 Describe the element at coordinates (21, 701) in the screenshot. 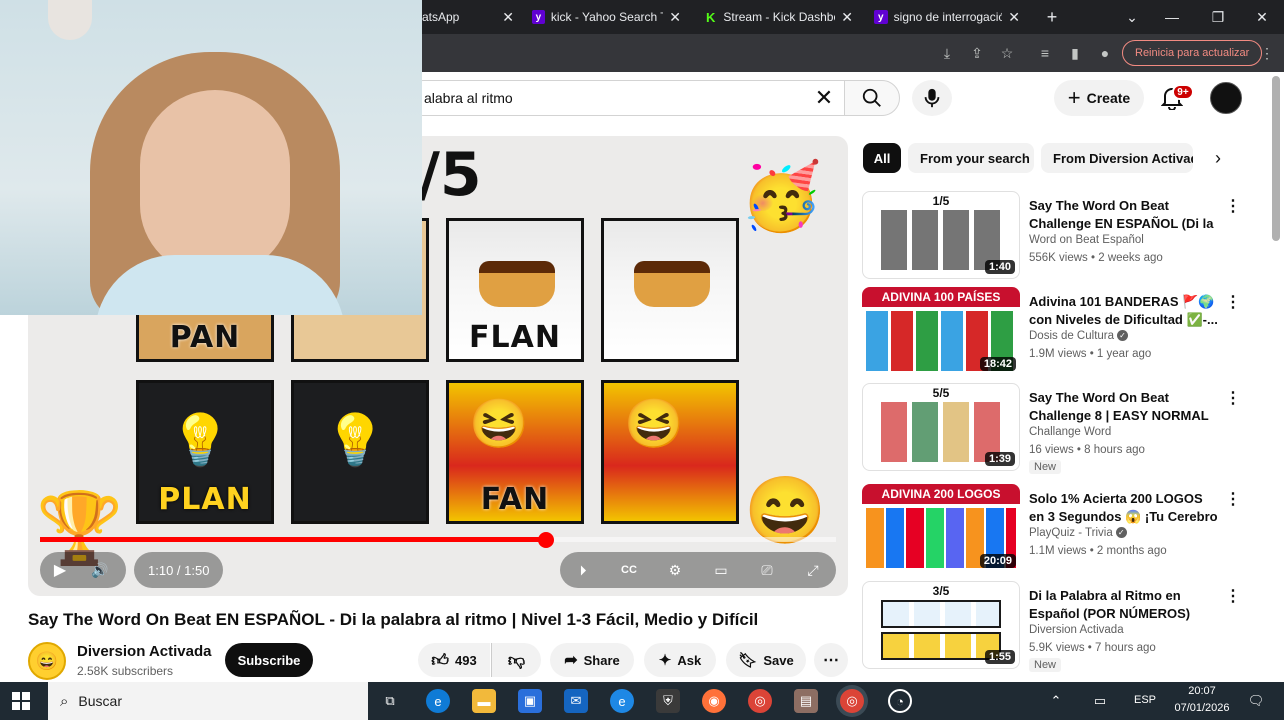

I see `windows-start-icon` at that location.